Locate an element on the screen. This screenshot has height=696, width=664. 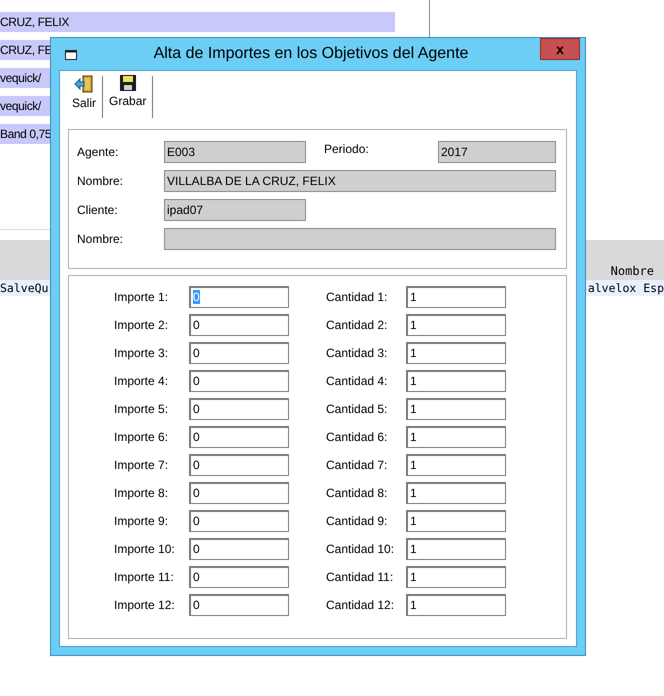
period-field: 2017 is located at coordinates (497, 152).